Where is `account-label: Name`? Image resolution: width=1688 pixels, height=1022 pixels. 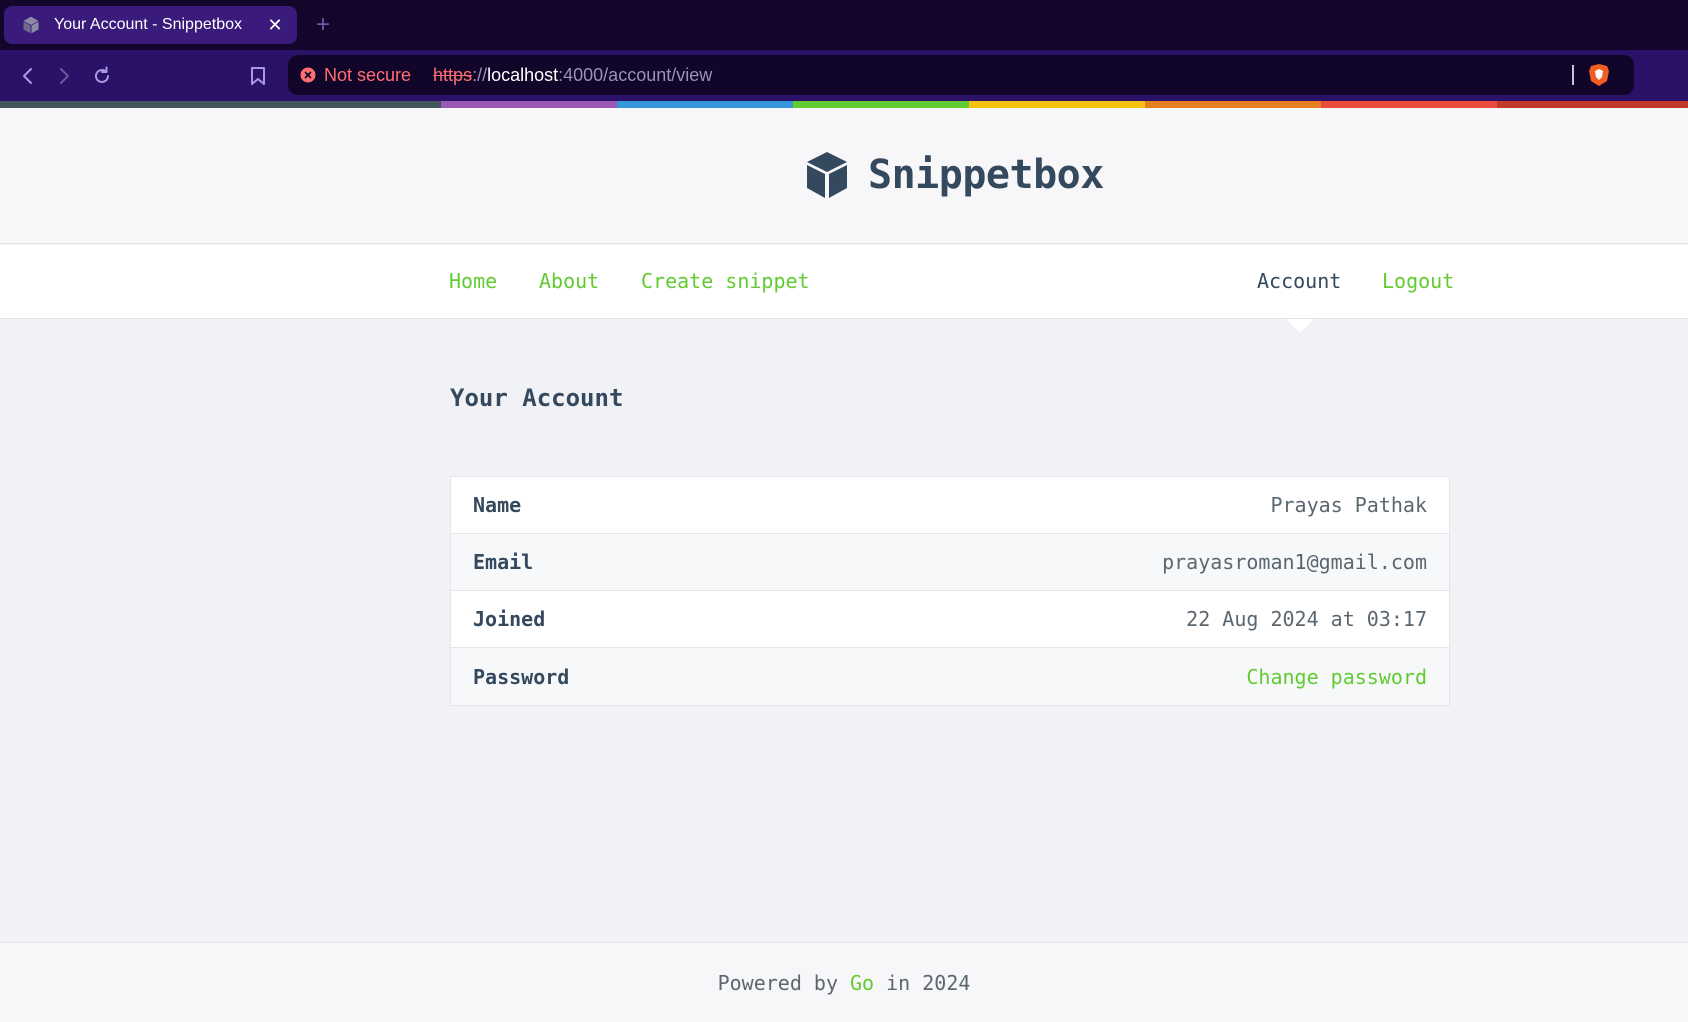
account-label: Name is located at coordinates (497, 505).